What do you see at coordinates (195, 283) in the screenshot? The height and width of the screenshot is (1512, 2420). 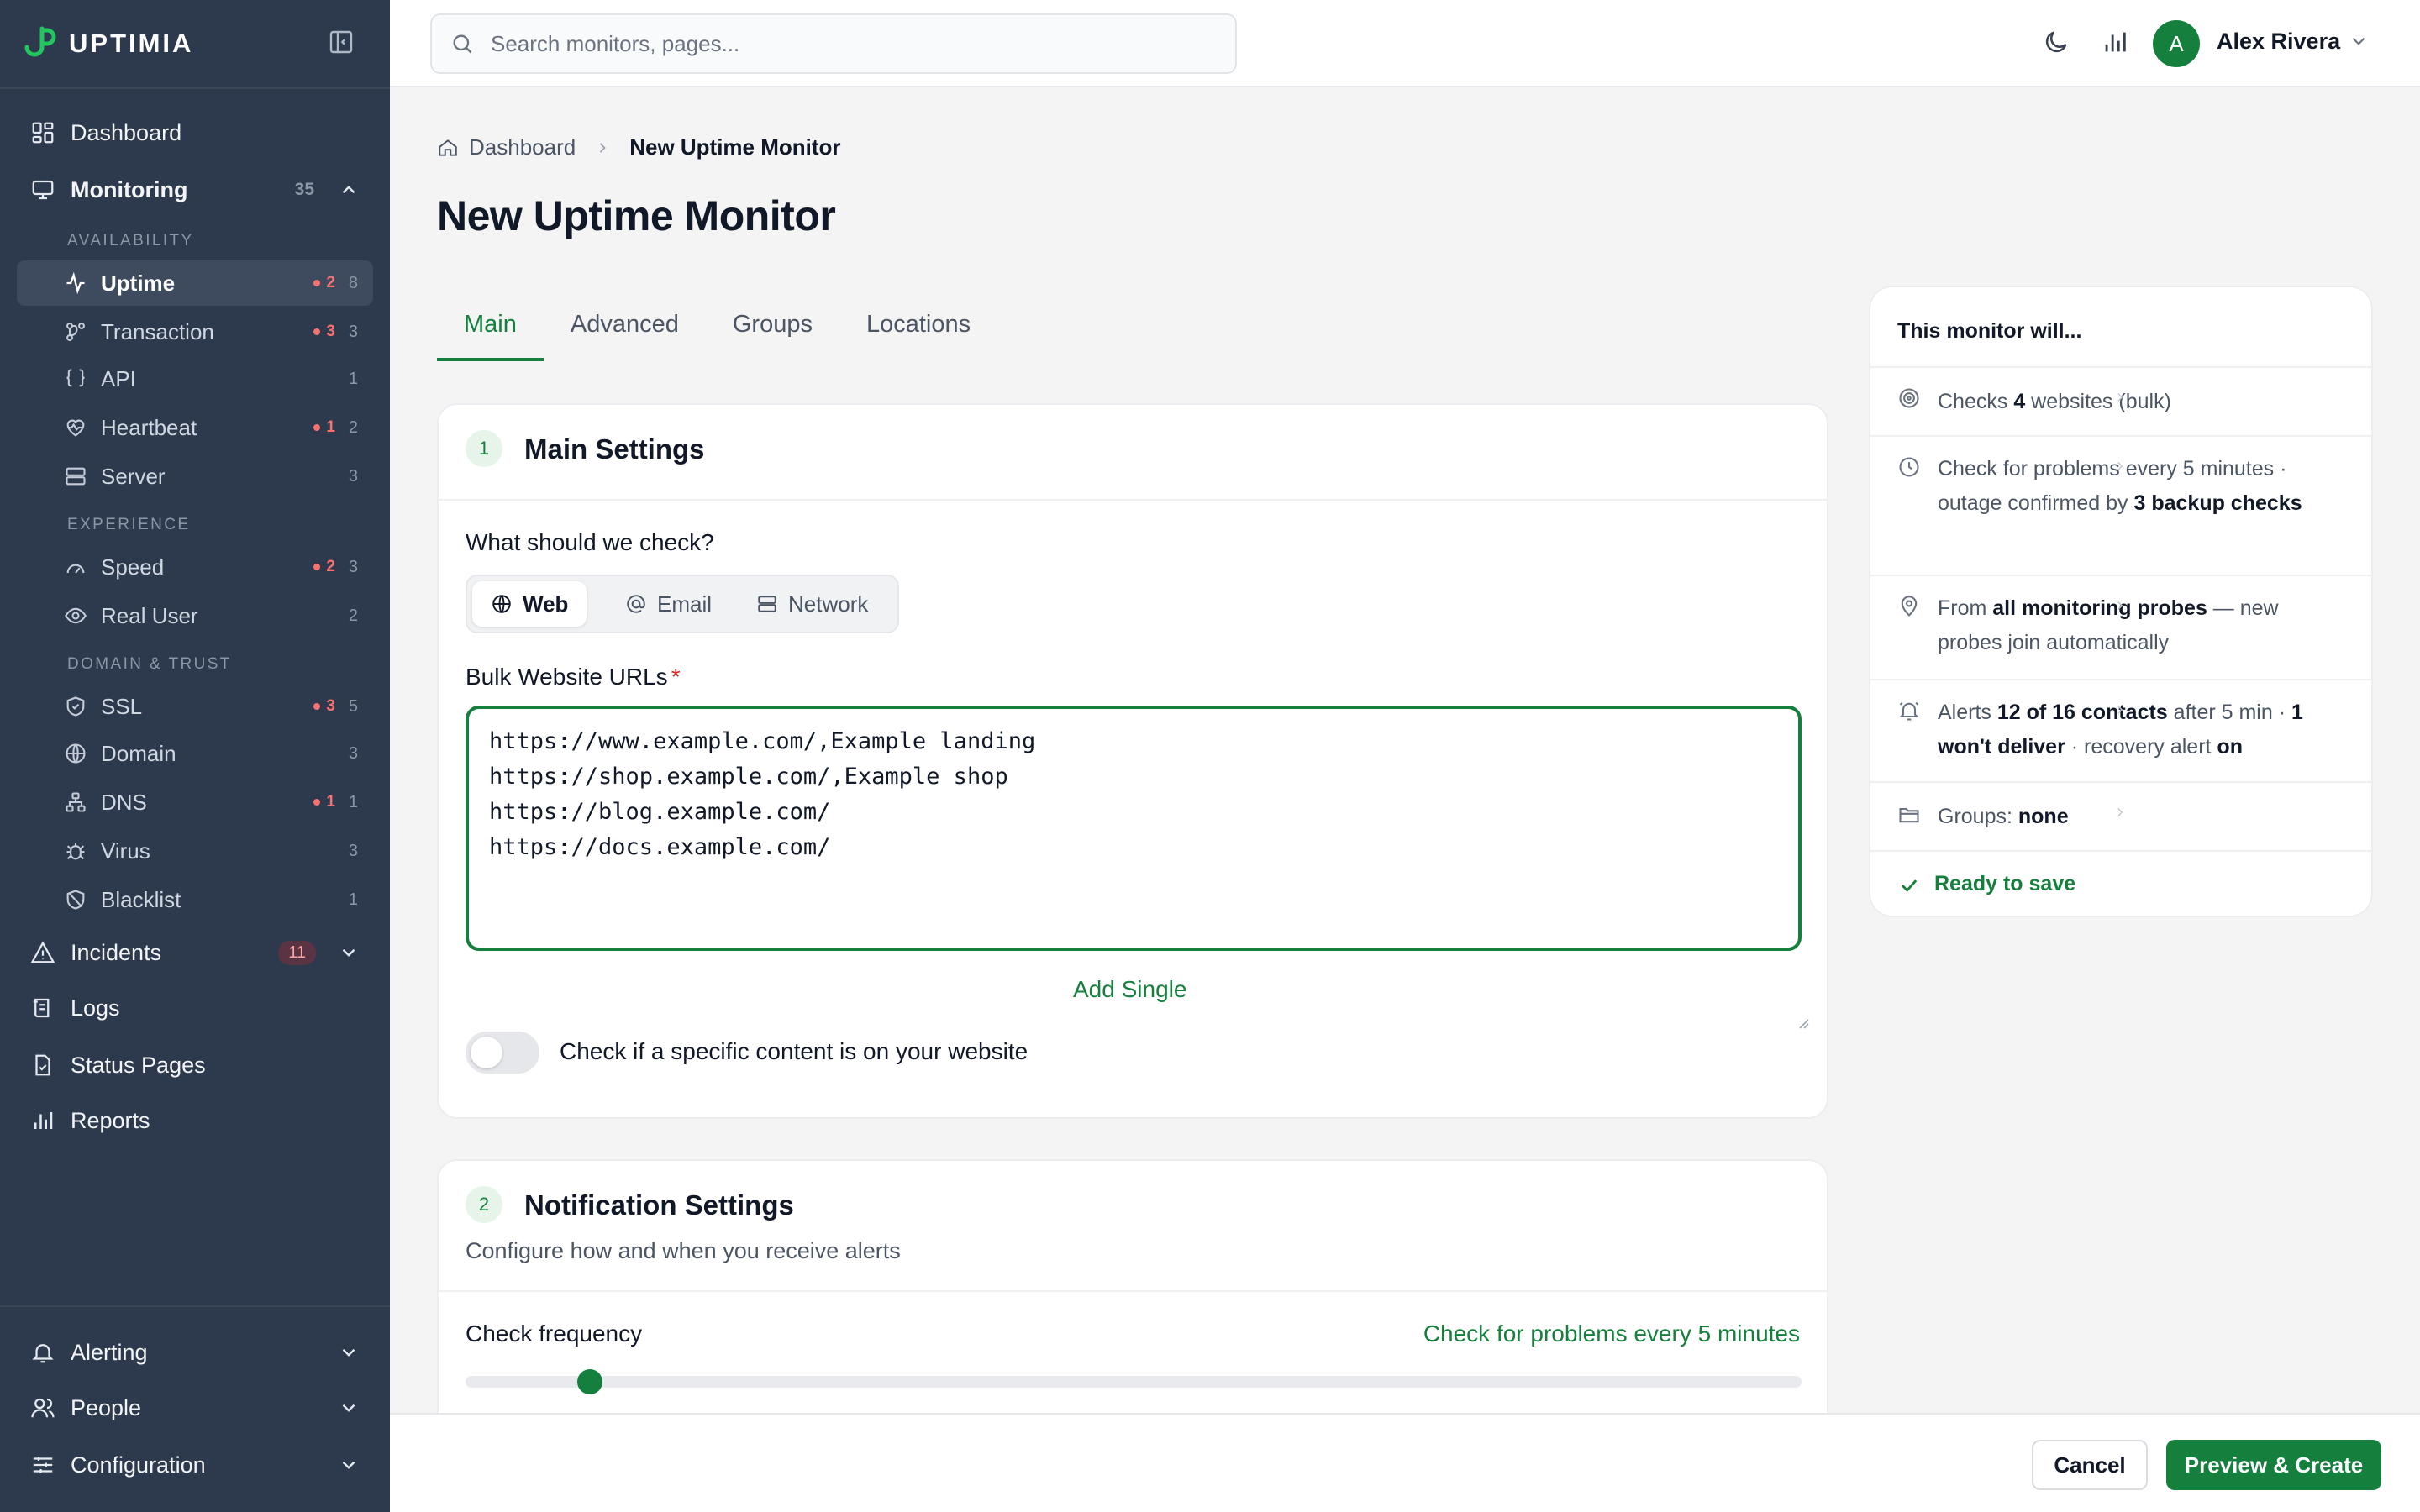 I see `sidebar-item-uptime: Uptime 2 8` at bounding box center [195, 283].